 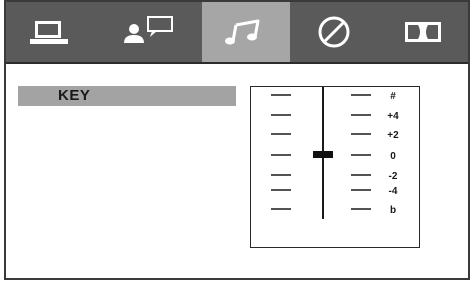 I want to click on scale-label: #, so click(x=393, y=96).